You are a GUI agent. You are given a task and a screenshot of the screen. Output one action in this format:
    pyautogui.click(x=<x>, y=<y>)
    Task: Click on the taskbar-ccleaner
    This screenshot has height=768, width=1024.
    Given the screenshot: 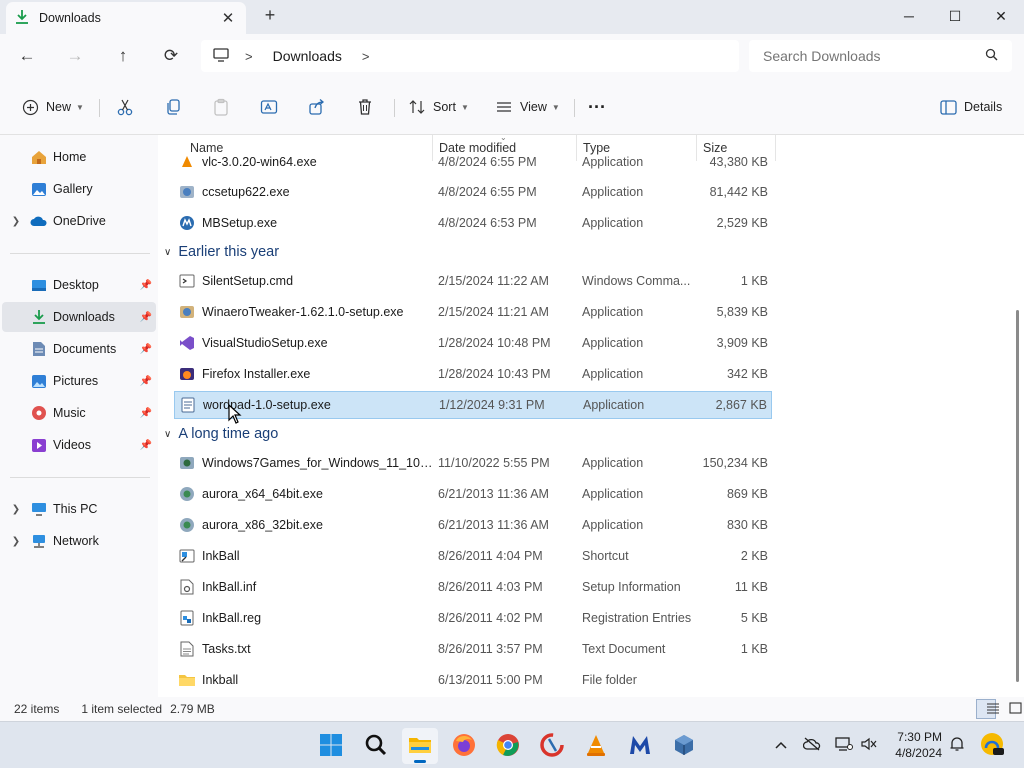 What is the action you would take?
    pyautogui.click(x=552, y=746)
    